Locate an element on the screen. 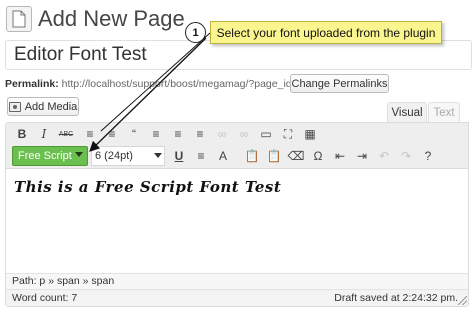 This screenshot has width=474, height=312. editor-content: This is a Free Script Font Test is located at coordinates (147, 187).